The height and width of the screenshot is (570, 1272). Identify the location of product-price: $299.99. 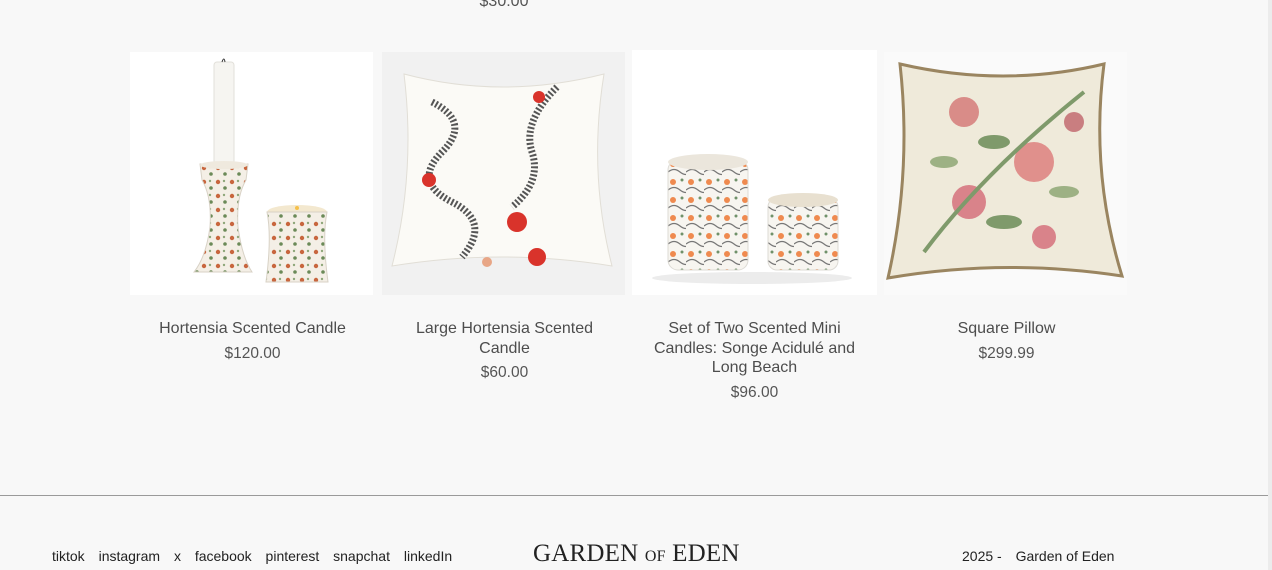
(1006, 353).